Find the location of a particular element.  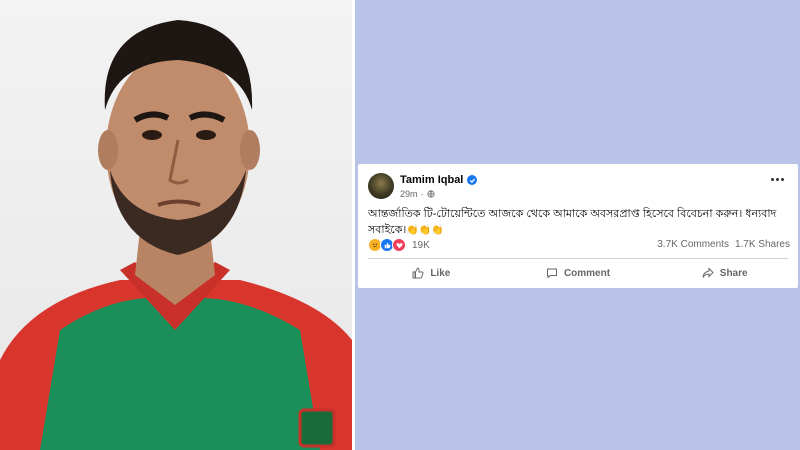

author-name: Tamim Iqbal is located at coordinates (431, 180).